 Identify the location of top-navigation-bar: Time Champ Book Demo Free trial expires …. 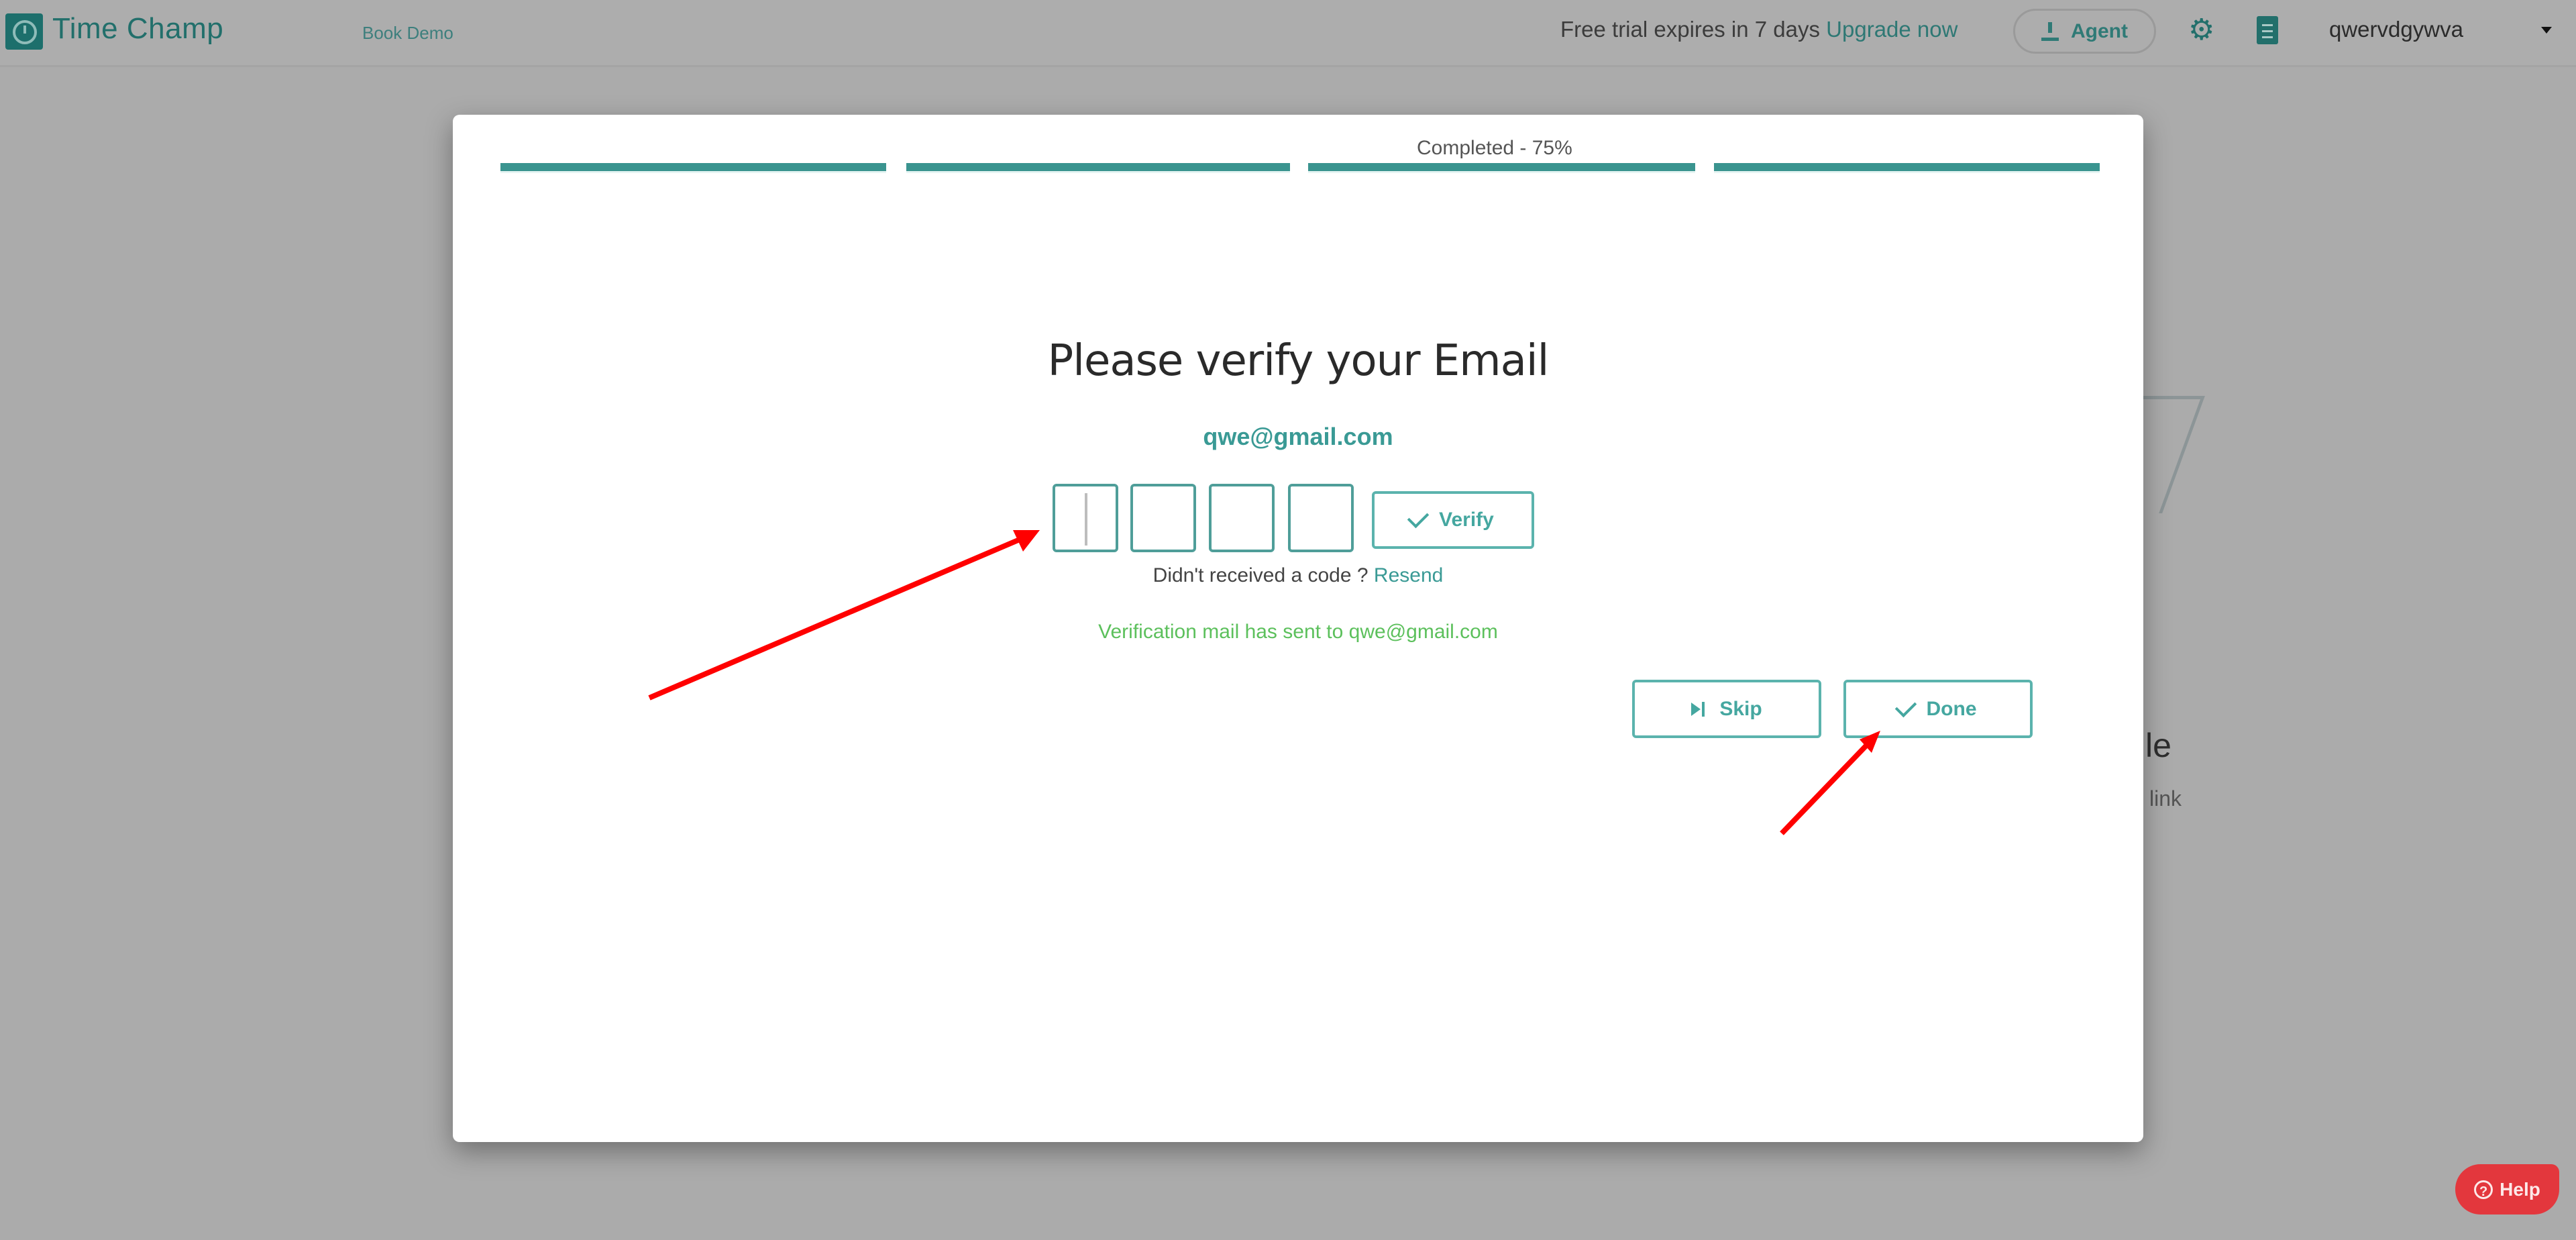
(1288, 33).